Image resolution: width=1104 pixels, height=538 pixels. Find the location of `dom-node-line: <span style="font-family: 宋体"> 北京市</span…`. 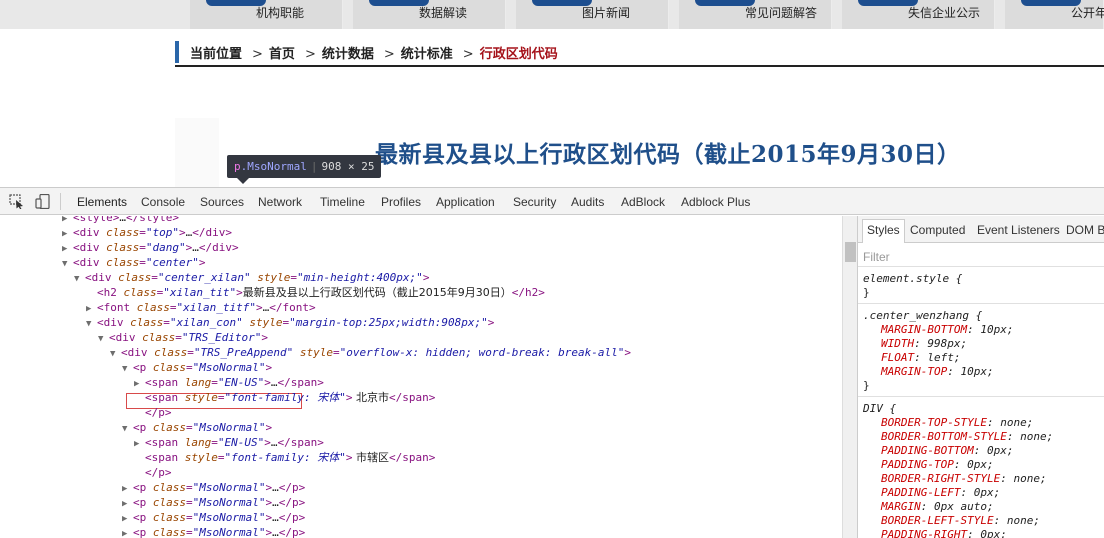

dom-node-line: <span style="font-family: 宋体"> 北京市</span… is located at coordinates (284, 397).